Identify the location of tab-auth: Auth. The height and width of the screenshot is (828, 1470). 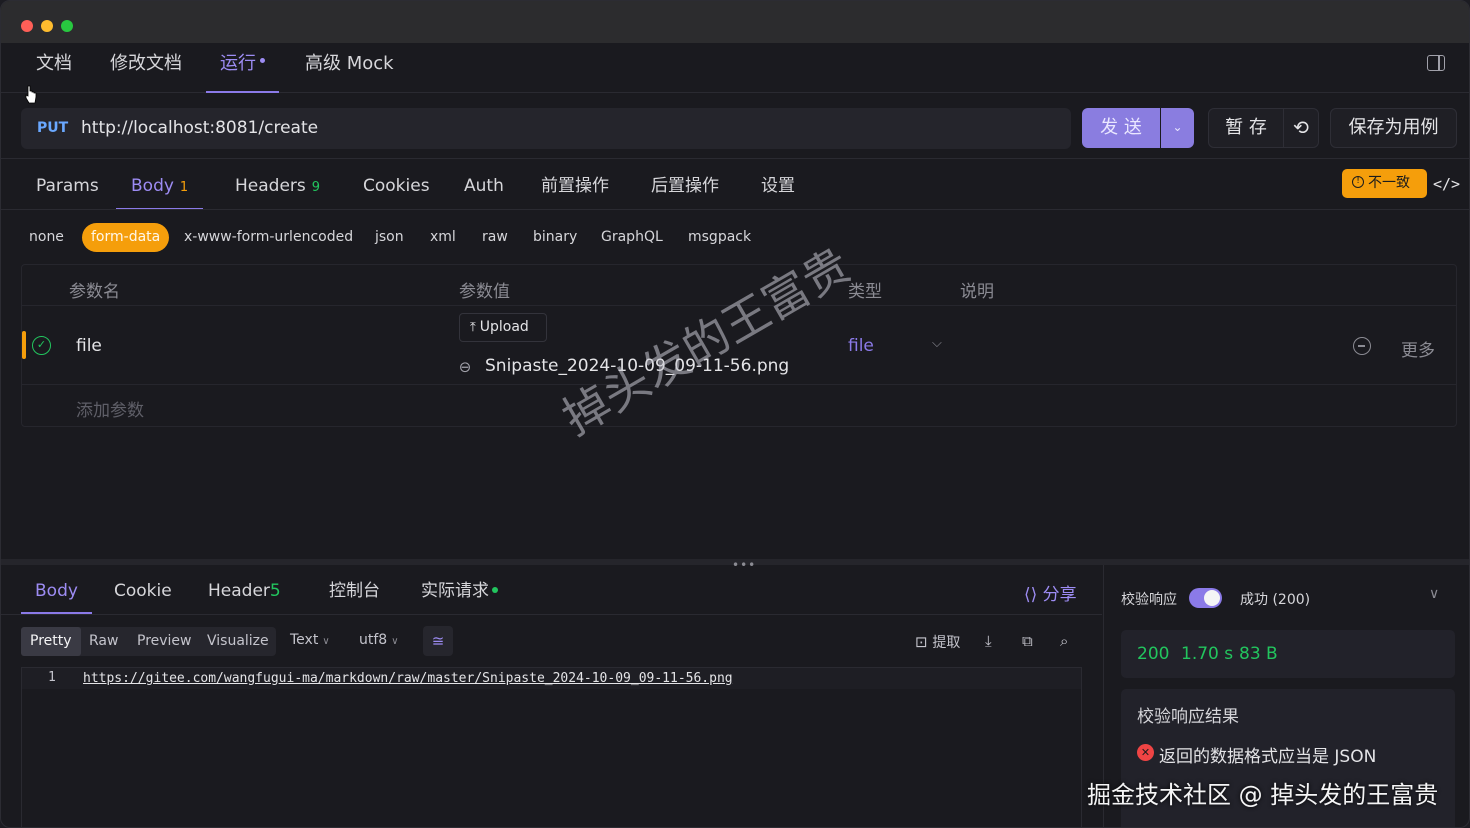
(484, 185).